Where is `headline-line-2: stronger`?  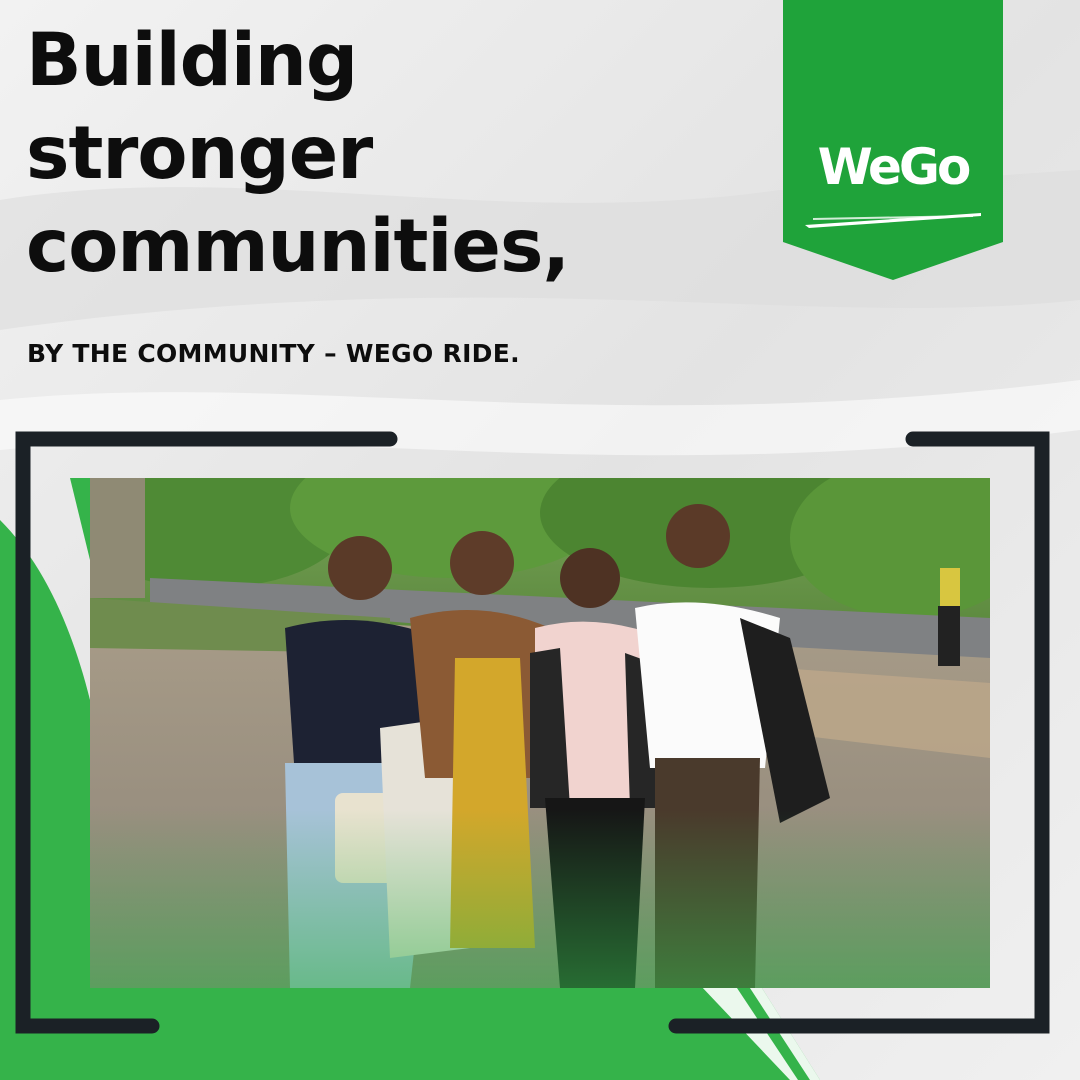 headline-line-2: stronger is located at coordinates (199, 153).